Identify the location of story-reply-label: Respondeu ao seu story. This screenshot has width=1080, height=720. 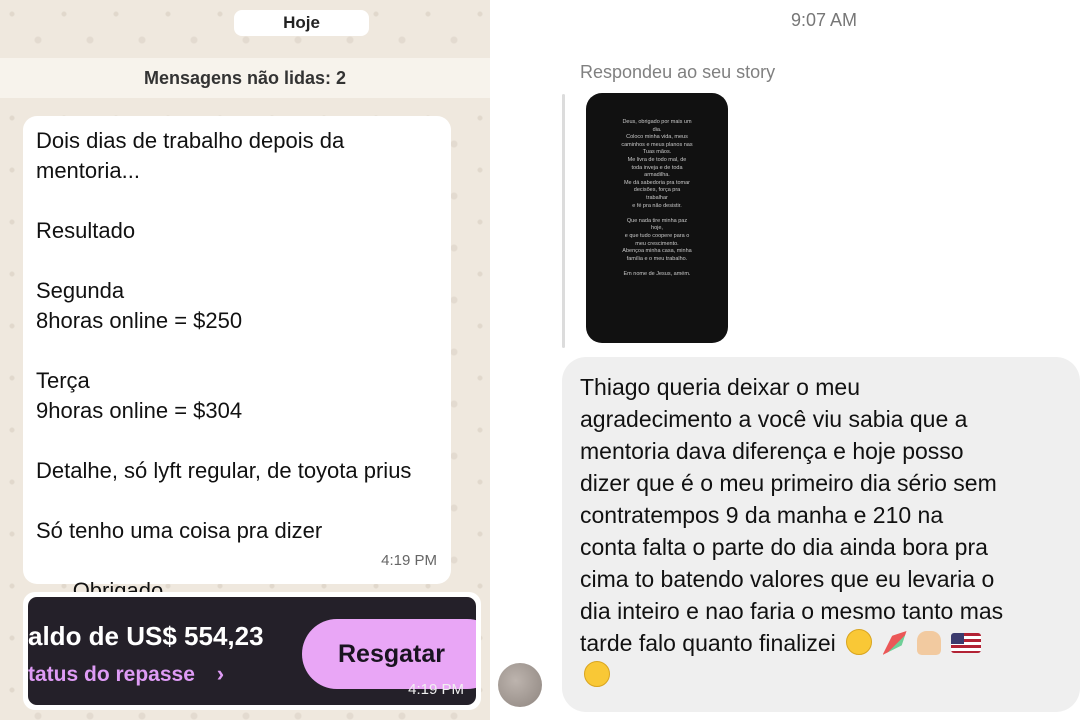
(678, 72).